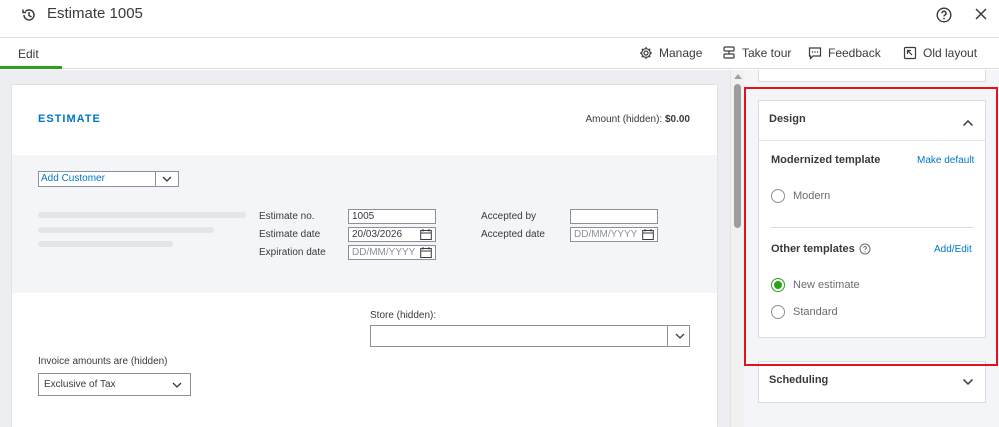 The height and width of the screenshot is (427, 999). I want to click on customer-select-label: Add Customer, so click(73, 178).